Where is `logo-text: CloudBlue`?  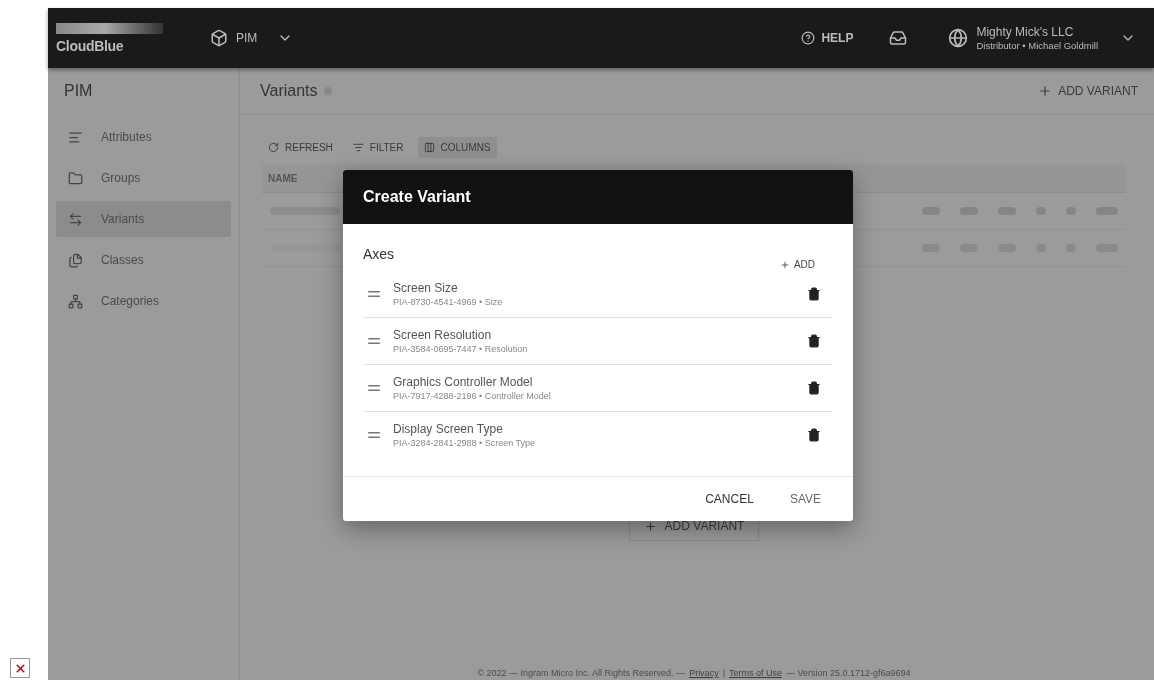 logo-text: CloudBlue is located at coordinates (90, 45).